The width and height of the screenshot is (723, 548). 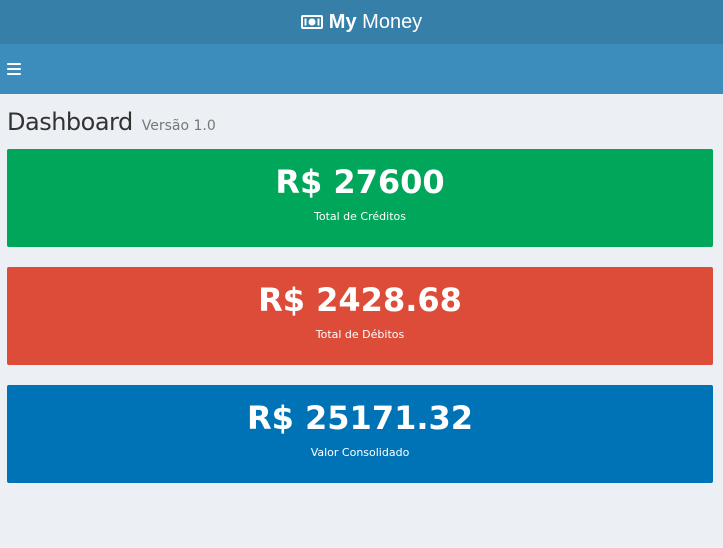 I want to click on app-header: My Money, so click(x=361, y=22).